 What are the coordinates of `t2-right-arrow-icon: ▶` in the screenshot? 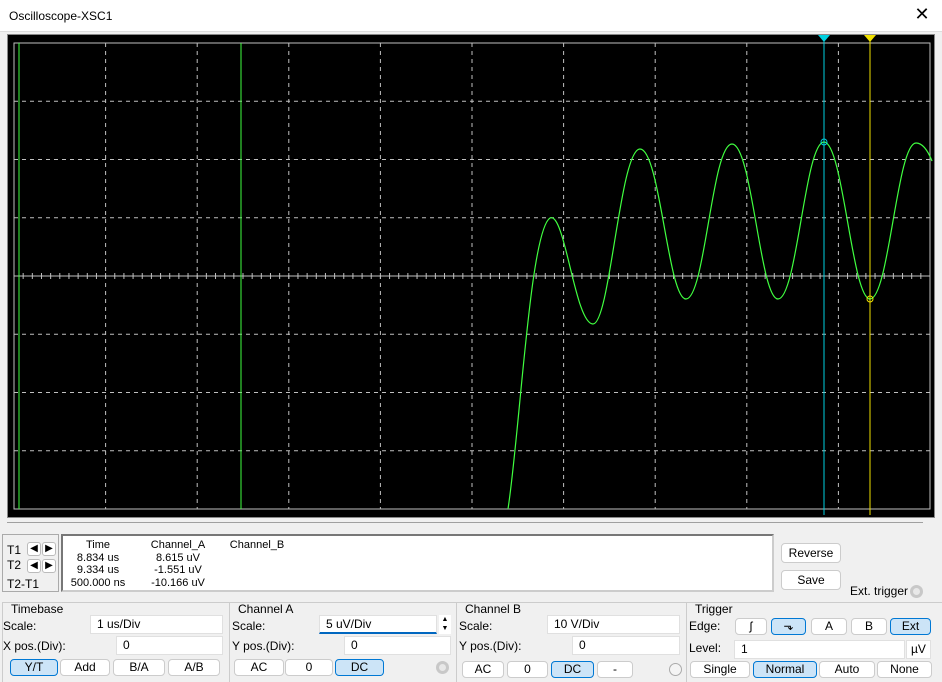 It's located at (49, 566).